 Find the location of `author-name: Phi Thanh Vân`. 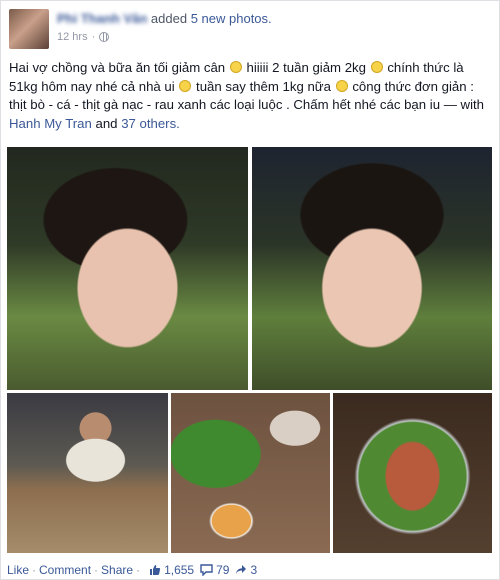

author-name: Phi Thanh Vân is located at coordinates (102, 18).